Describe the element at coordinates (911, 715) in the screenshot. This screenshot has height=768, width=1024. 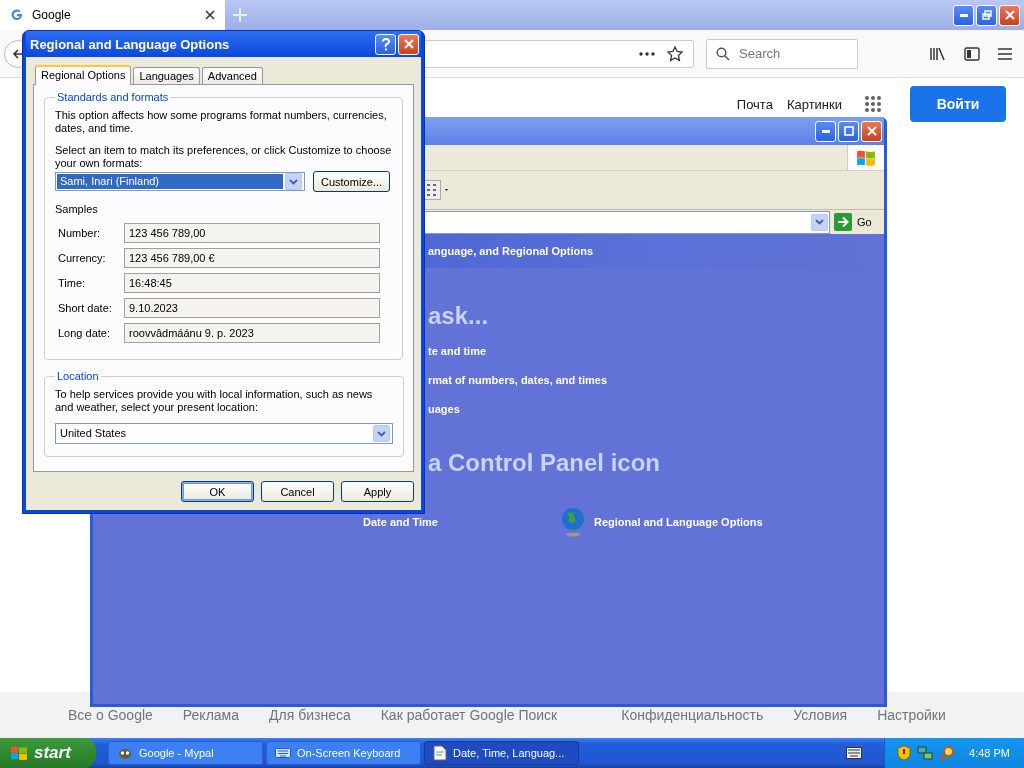
I see `footer-link: Настройки` at that location.